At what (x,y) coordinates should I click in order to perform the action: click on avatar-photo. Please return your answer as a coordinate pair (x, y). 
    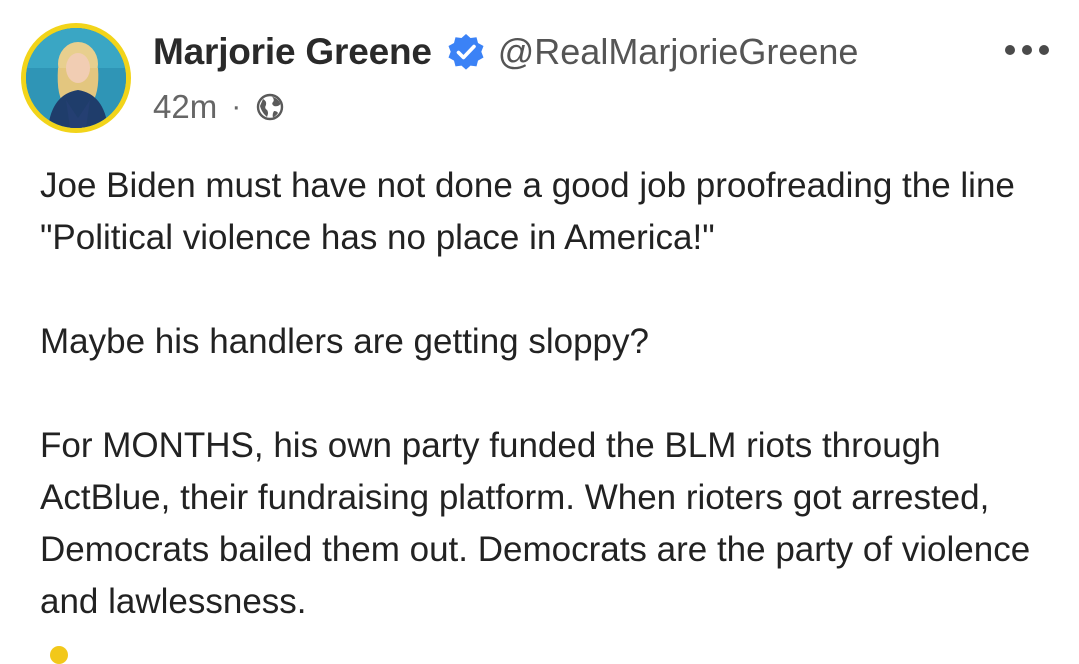
    Looking at the image, I should click on (76, 78).